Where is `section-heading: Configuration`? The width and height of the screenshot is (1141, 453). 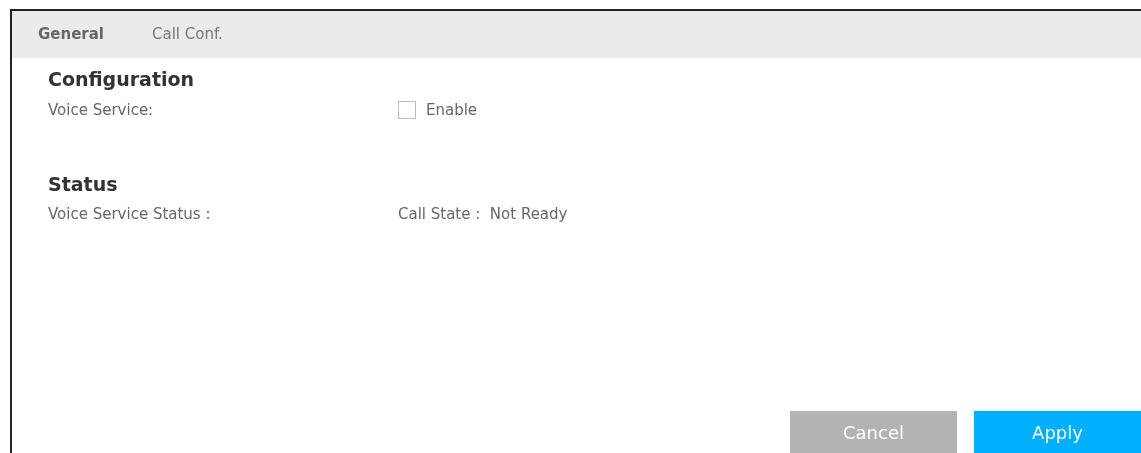 section-heading: Configuration is located at coordinates (122, 79).